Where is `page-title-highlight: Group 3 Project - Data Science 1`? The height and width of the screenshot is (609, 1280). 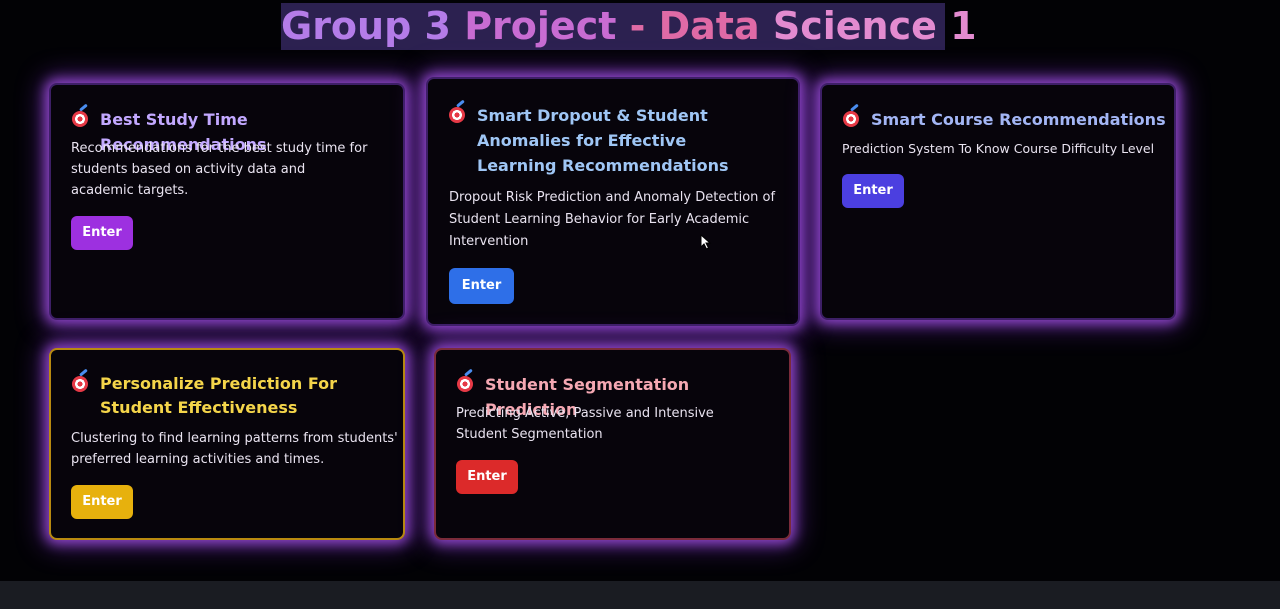 page-title-highlight: Group 3 Project - Data Science 1 is located at coordinates (629, 26).